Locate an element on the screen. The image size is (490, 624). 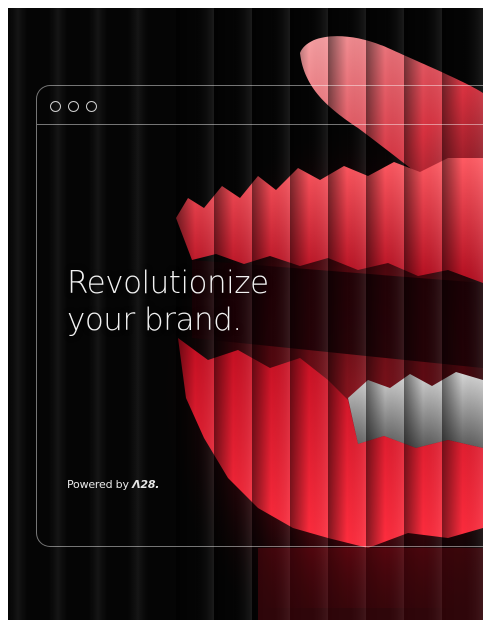
headline: Revolutionize your brand. is located at coordinates (168, 302).